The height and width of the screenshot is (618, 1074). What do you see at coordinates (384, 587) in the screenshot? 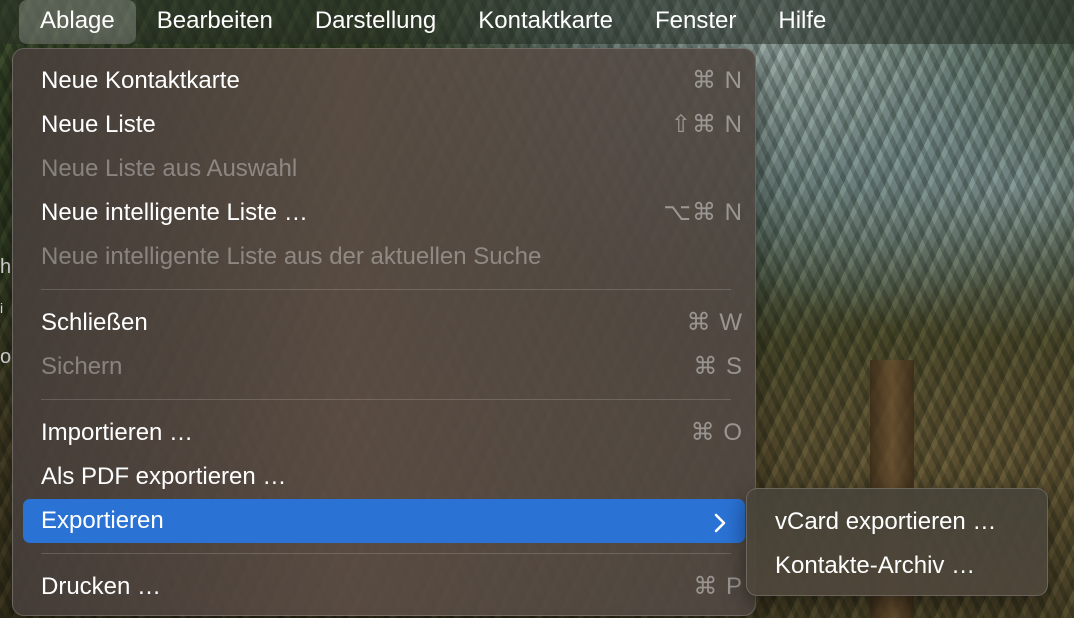
I see `menu-item-drucken: Drucken … ⌘ P` at bounding box center [384, 587].